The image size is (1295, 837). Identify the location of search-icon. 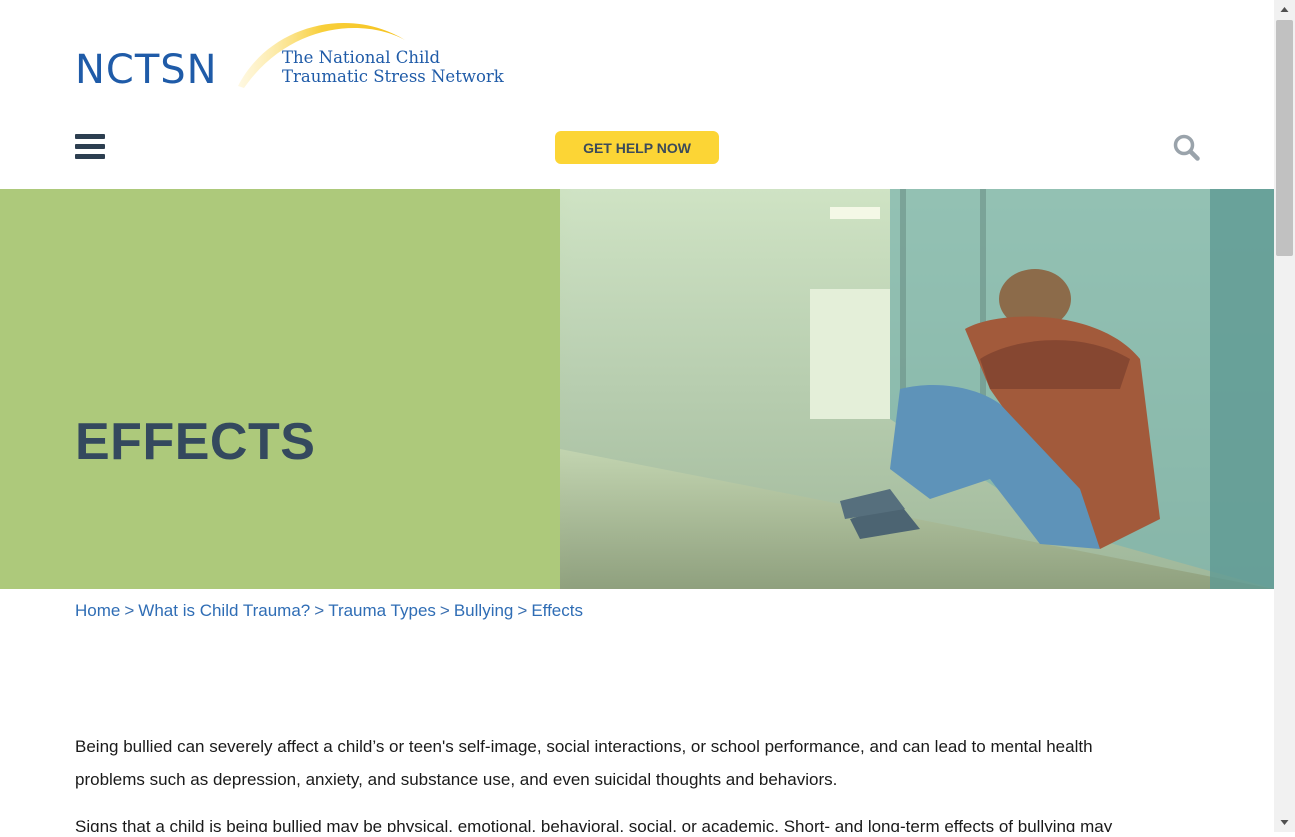
(1186, 147).